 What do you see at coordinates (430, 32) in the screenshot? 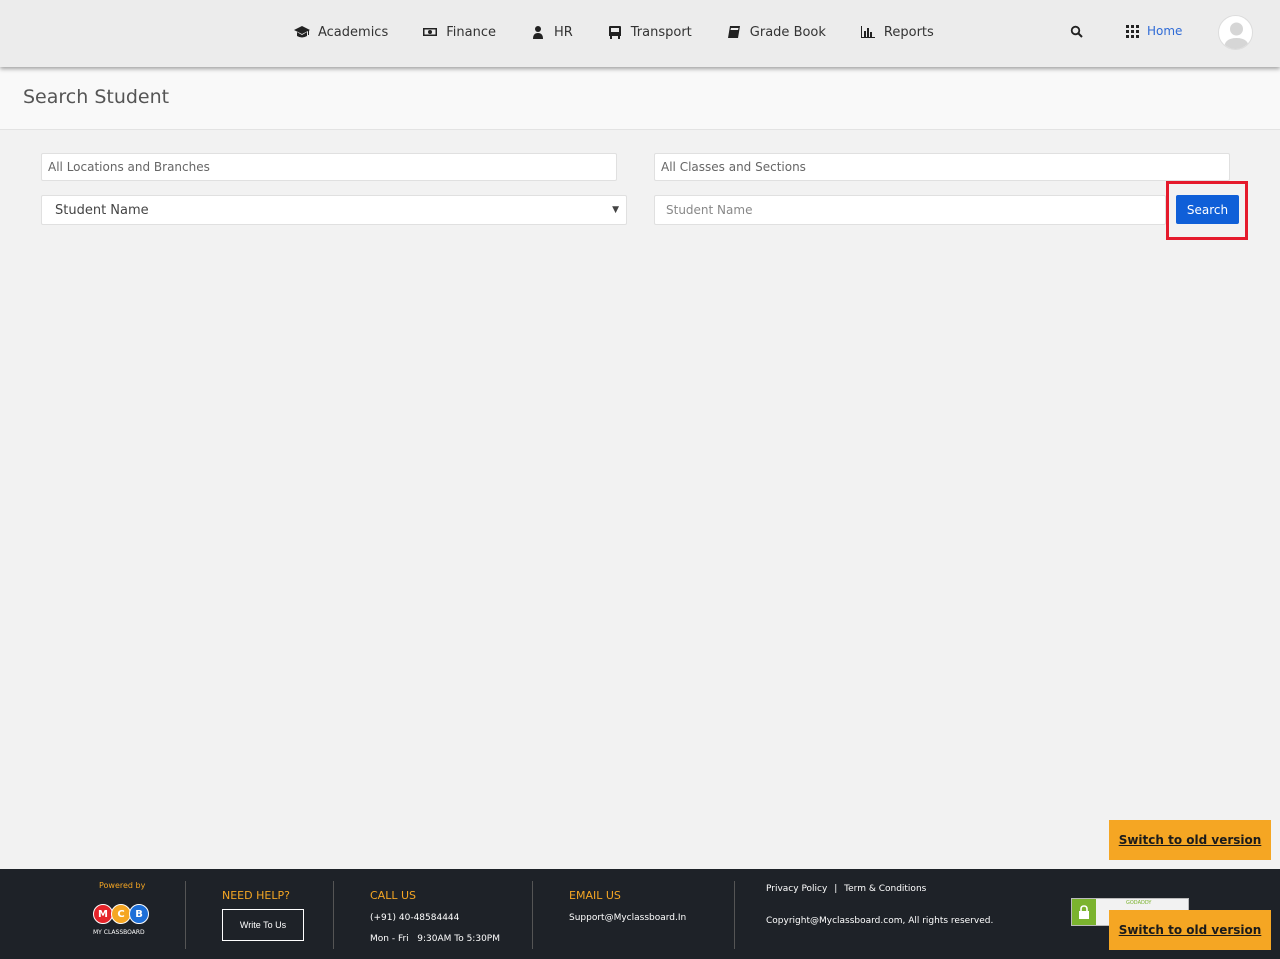
I see `money-icon` at bounding box center [430, 32].